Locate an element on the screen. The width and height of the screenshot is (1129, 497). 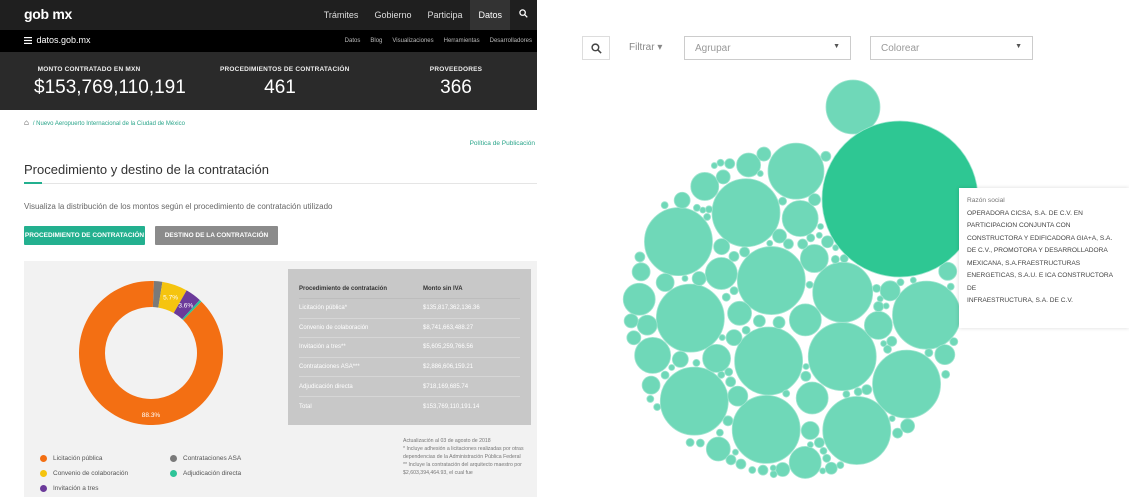
subnav-visualizaciones: Visualizaciones is located at coordinates (412, 41).